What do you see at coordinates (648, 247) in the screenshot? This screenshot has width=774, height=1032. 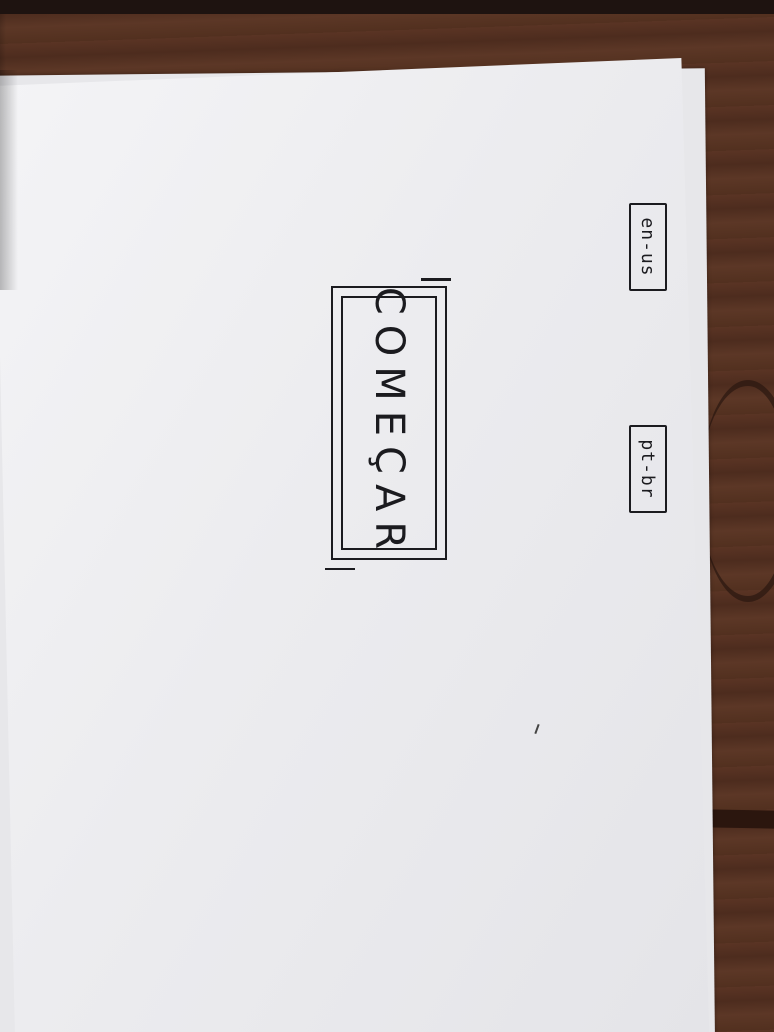 I see `language-button-en-us: en-us` at bounding box center [648, 247].